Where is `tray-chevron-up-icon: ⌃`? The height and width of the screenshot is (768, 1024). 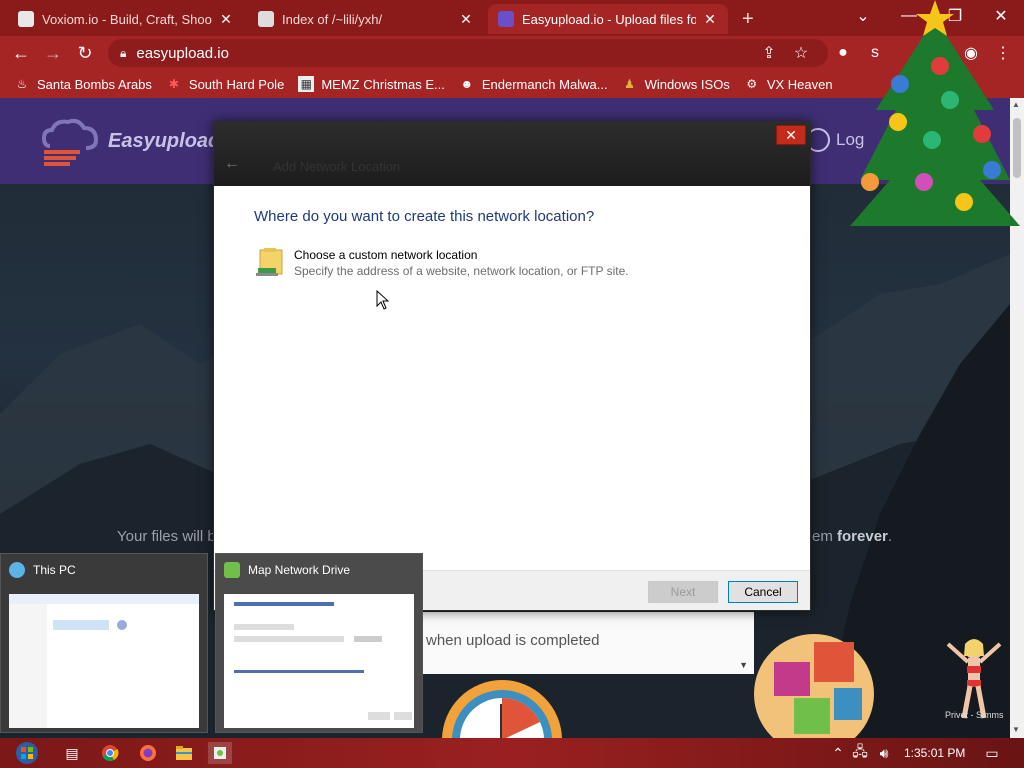 tray-chevron-up-icon: ⌃ is located at coordinates (838, 753).